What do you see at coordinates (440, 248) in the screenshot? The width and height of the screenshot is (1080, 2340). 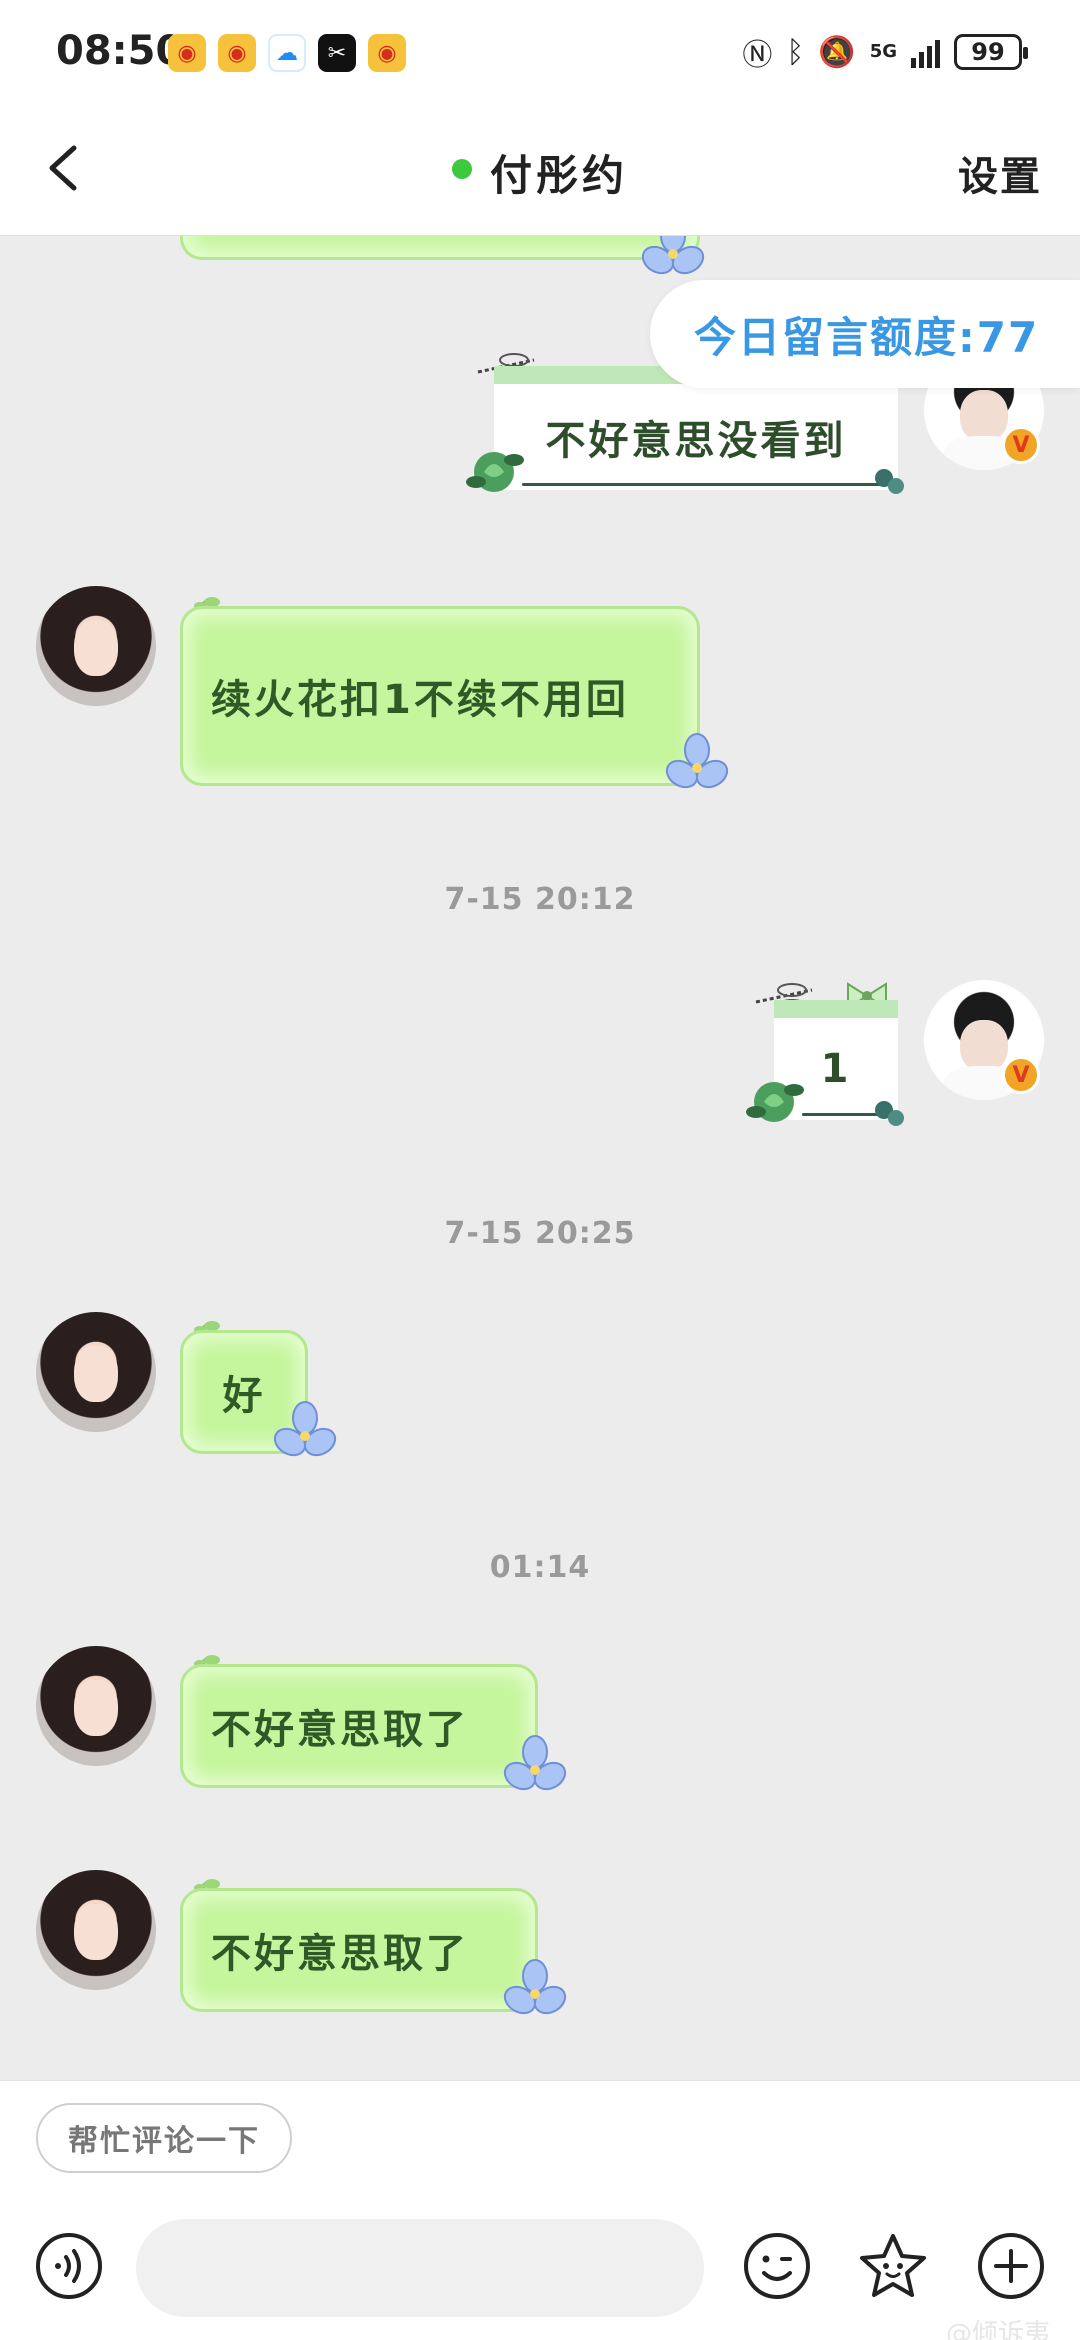 I see `message-bubble-partial` at bounding box center [440, 248].